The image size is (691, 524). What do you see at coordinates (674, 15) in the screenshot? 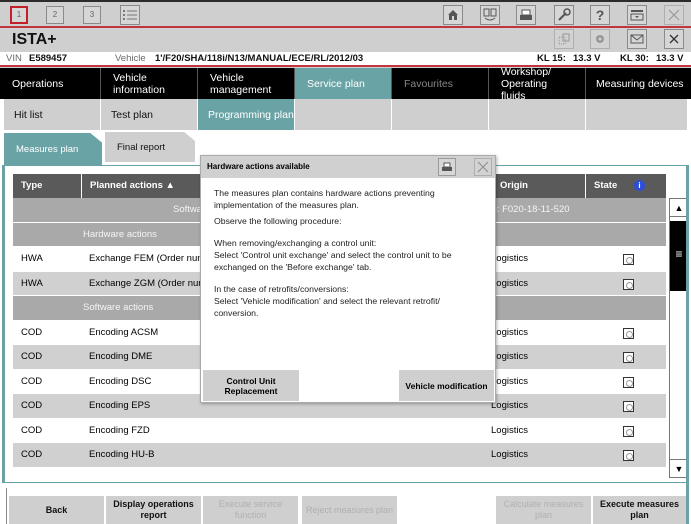
I see `close-icon` at bounding box center [674, 15].